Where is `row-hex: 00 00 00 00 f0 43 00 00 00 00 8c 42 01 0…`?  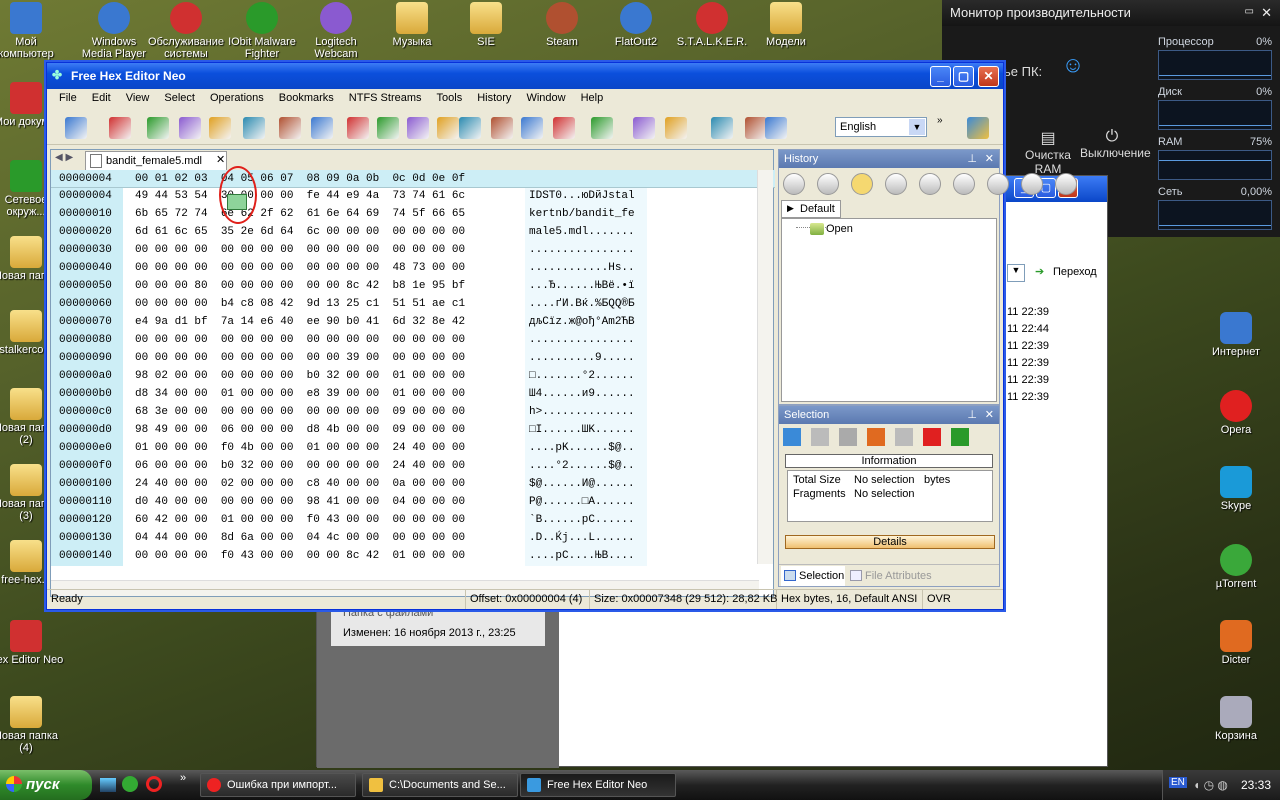 row-hex: 00 00 00 00 f0 43 00 00 00 00 8c 42 01 0… is located at coordinates (300, 559).